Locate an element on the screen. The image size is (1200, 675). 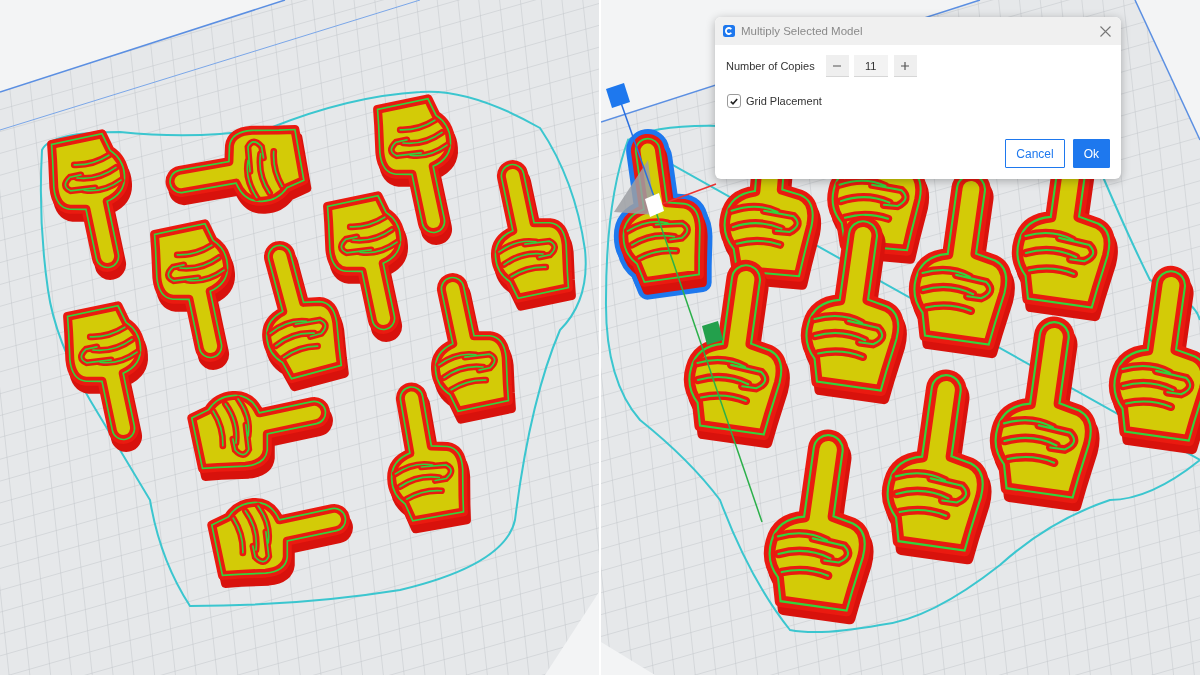
increment-button is located at coordinates (905, 66).